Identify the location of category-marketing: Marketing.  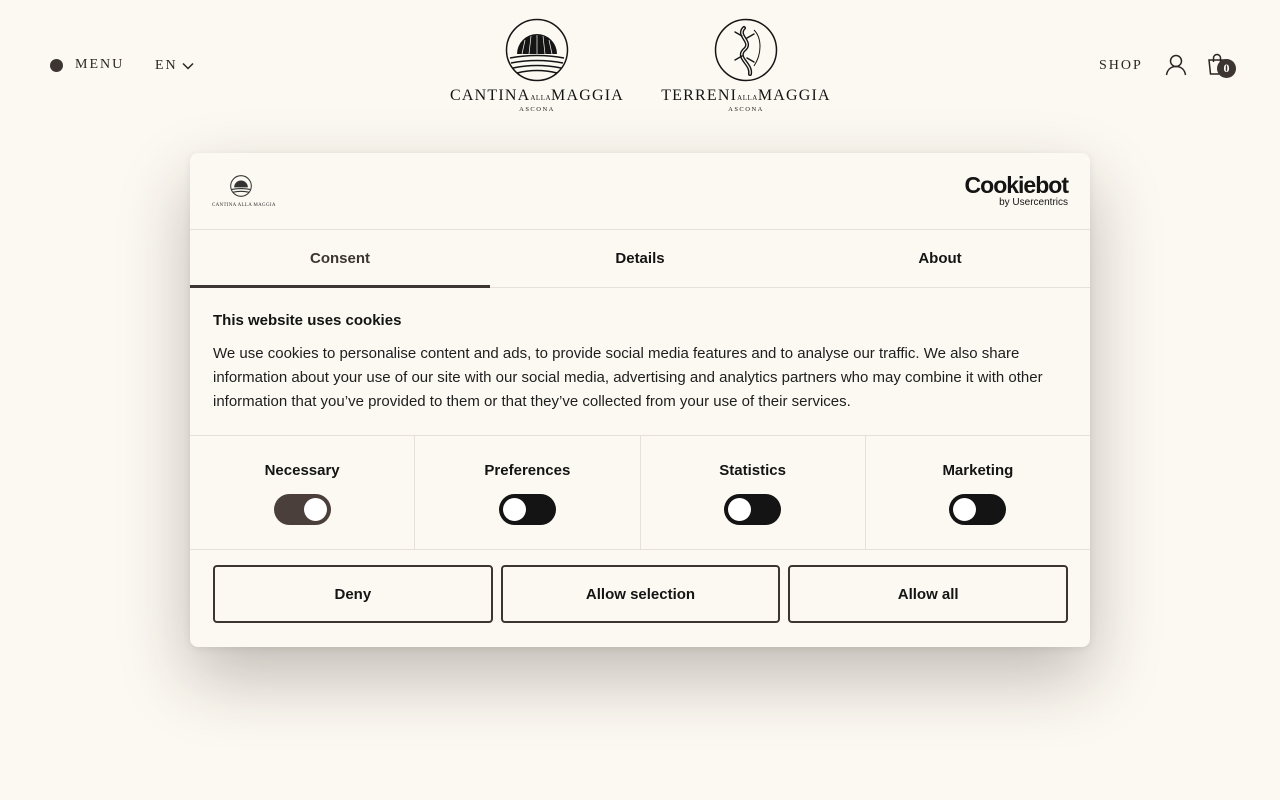
(978, 492).